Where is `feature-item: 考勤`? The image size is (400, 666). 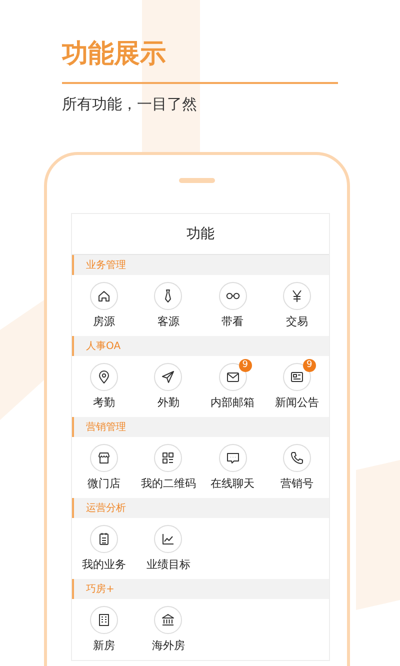 feature-item: 考勤 is located at coordinates (104, 386).